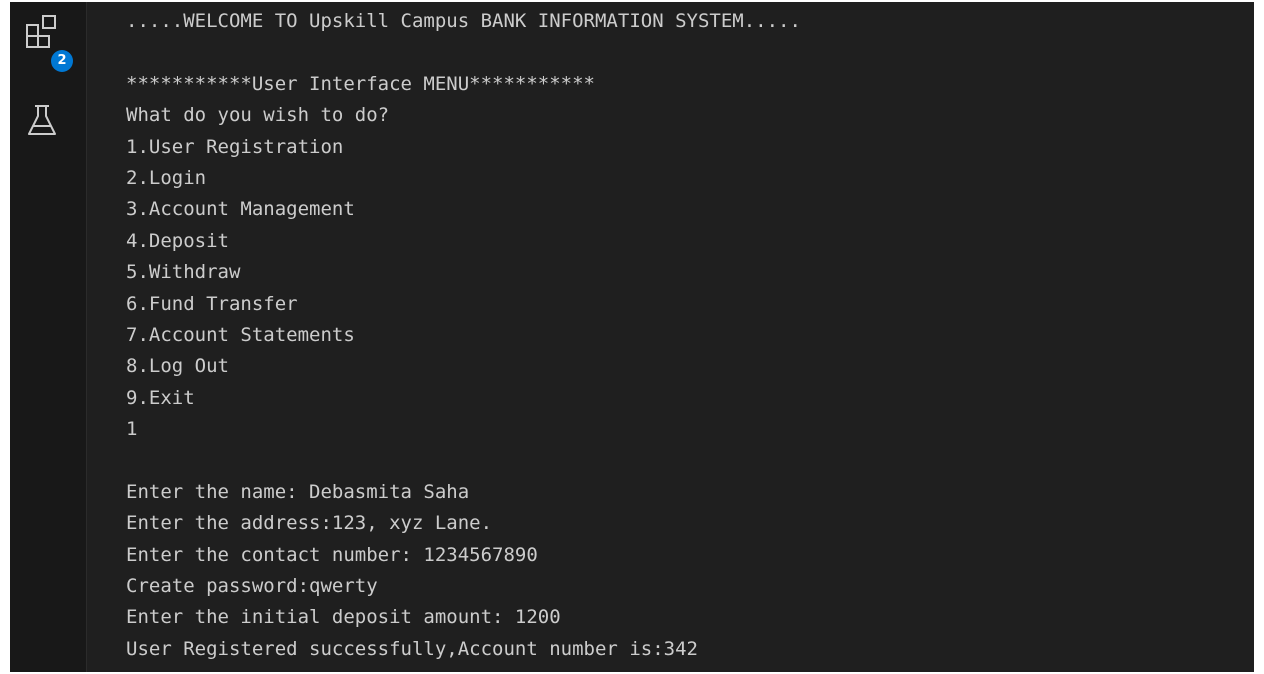 This screenshot has height=674, width=1264. I want to click on activity-bar: 2, so click(48, 337).